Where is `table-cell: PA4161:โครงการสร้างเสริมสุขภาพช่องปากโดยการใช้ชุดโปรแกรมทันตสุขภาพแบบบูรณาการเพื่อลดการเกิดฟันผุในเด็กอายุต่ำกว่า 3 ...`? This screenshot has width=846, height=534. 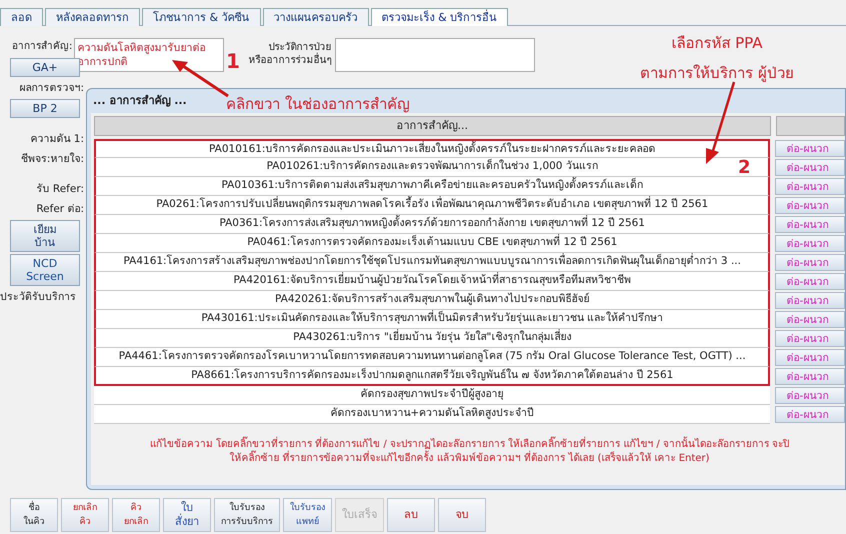
table-cell: PA4161:โครงการสร้างเสริมสุขภาพช่องปากโดยการใช้ชุดโปรแกรมทันตสุขภาพแบบบูรณาการเพื่อลดการเกิดฟันผุในเด็กอายุต่ำกว่า 3 ... is located at coordinates (432, 262).